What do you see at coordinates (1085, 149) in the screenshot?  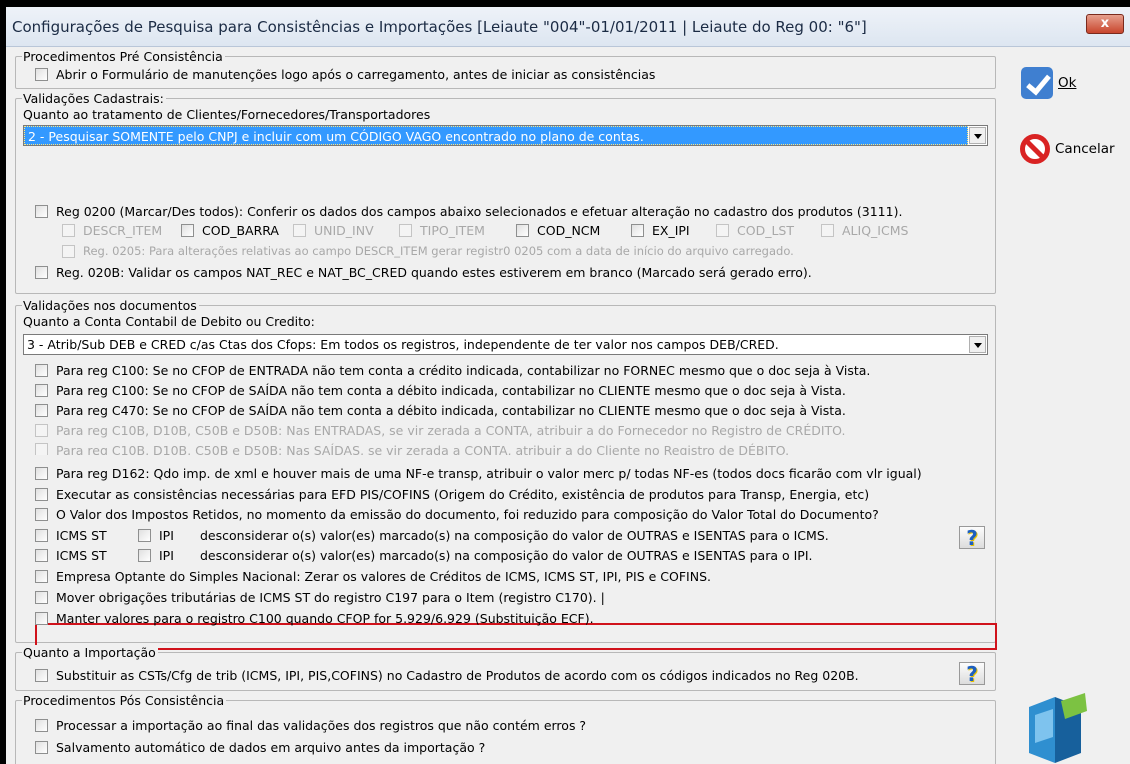 I see `cancel-label: Cancelar` at bounding box center [1085, 149].